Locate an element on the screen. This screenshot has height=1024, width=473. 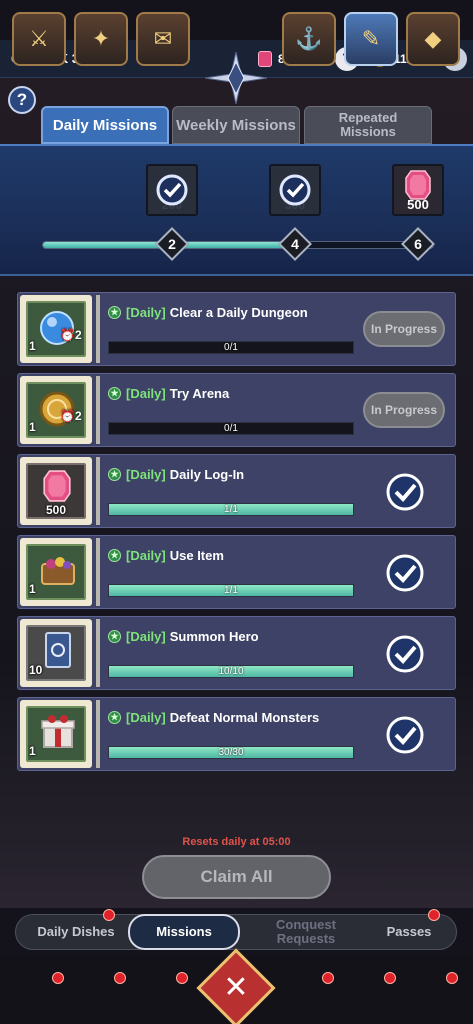
subtab-passes: Passes is located at coordinates (409, 932).